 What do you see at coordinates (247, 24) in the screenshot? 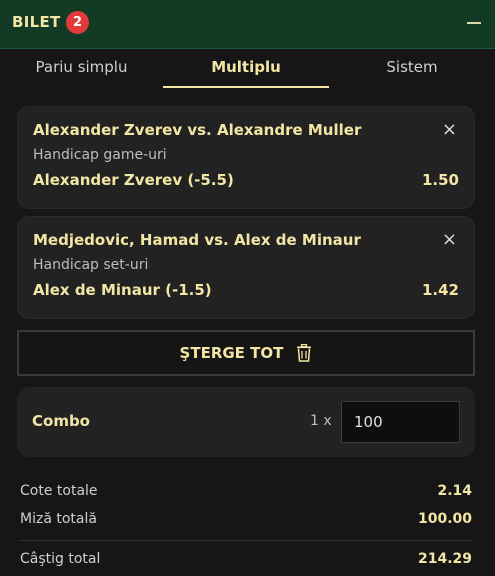
I see `ticket-header: BILET 2` at bounding box center [247, 24].